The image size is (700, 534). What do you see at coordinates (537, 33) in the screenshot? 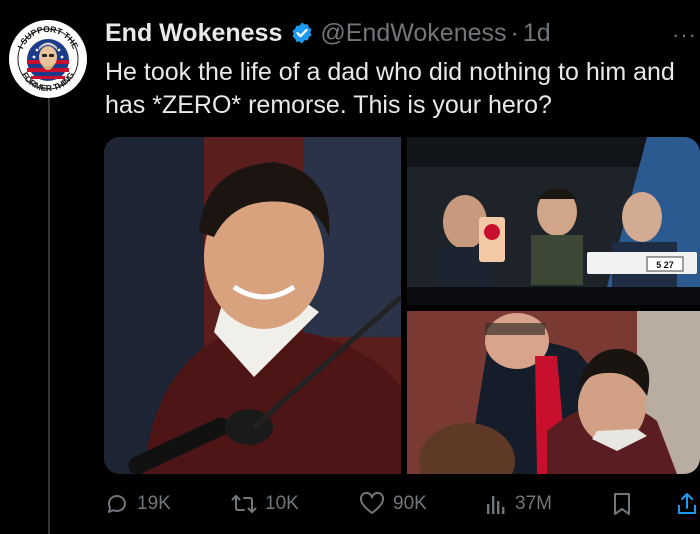
I see `timestamp: 1d` at bounding box center [537, 33].